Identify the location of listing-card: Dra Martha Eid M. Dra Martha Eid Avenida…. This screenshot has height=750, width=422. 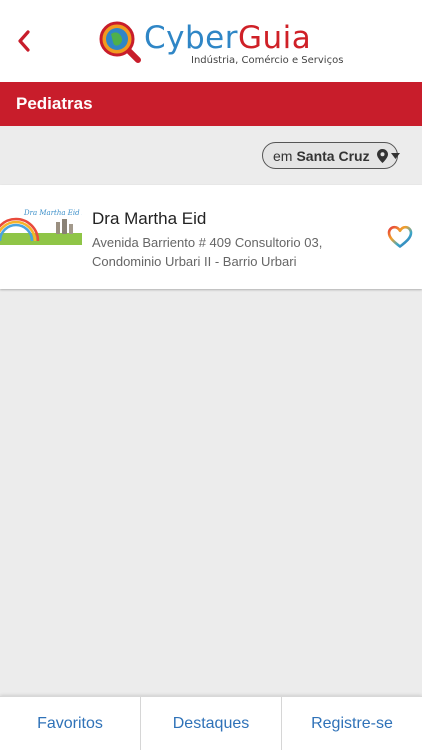
(211, 237).